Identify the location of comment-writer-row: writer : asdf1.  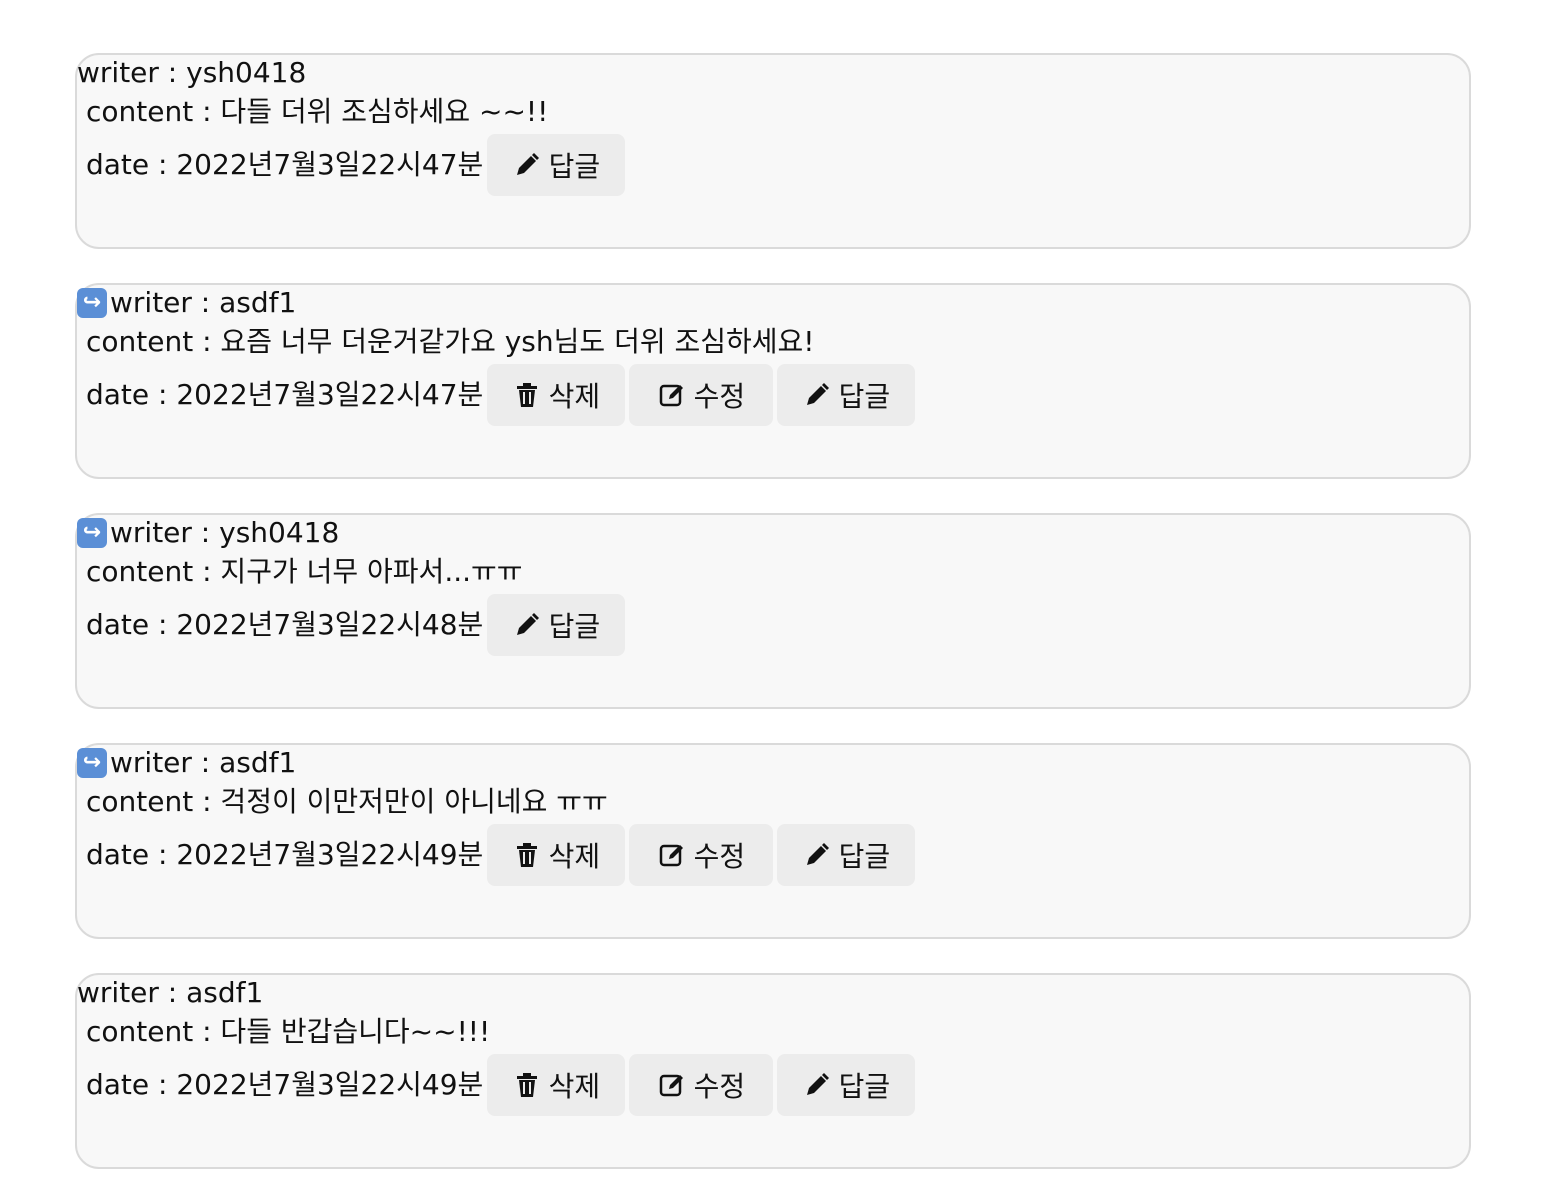
(170, 993).